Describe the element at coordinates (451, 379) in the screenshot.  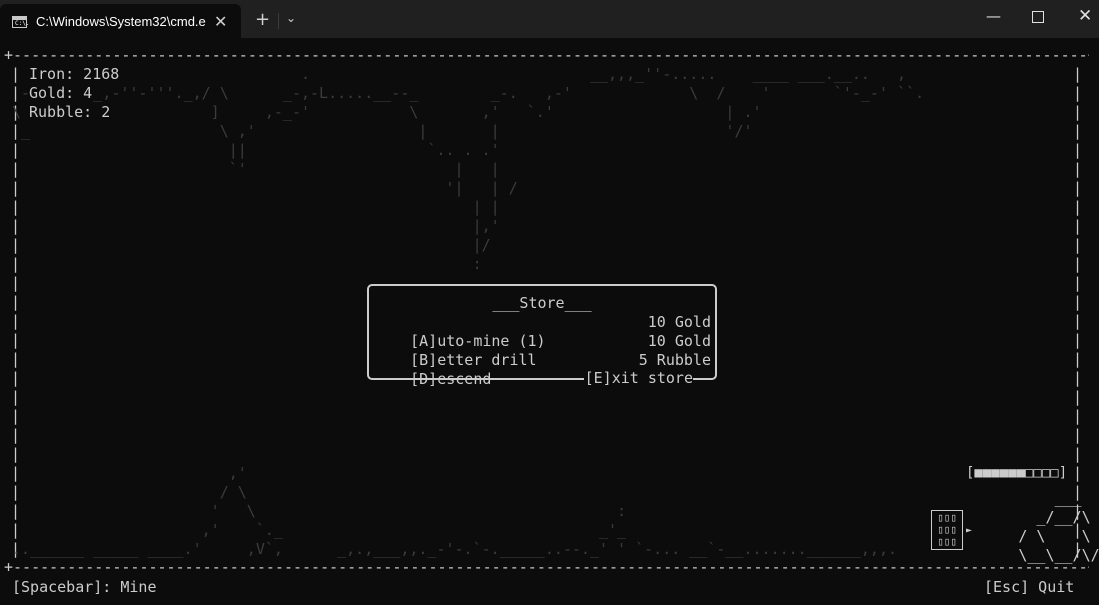
I see `store-item-label: [D]escend` at that location.